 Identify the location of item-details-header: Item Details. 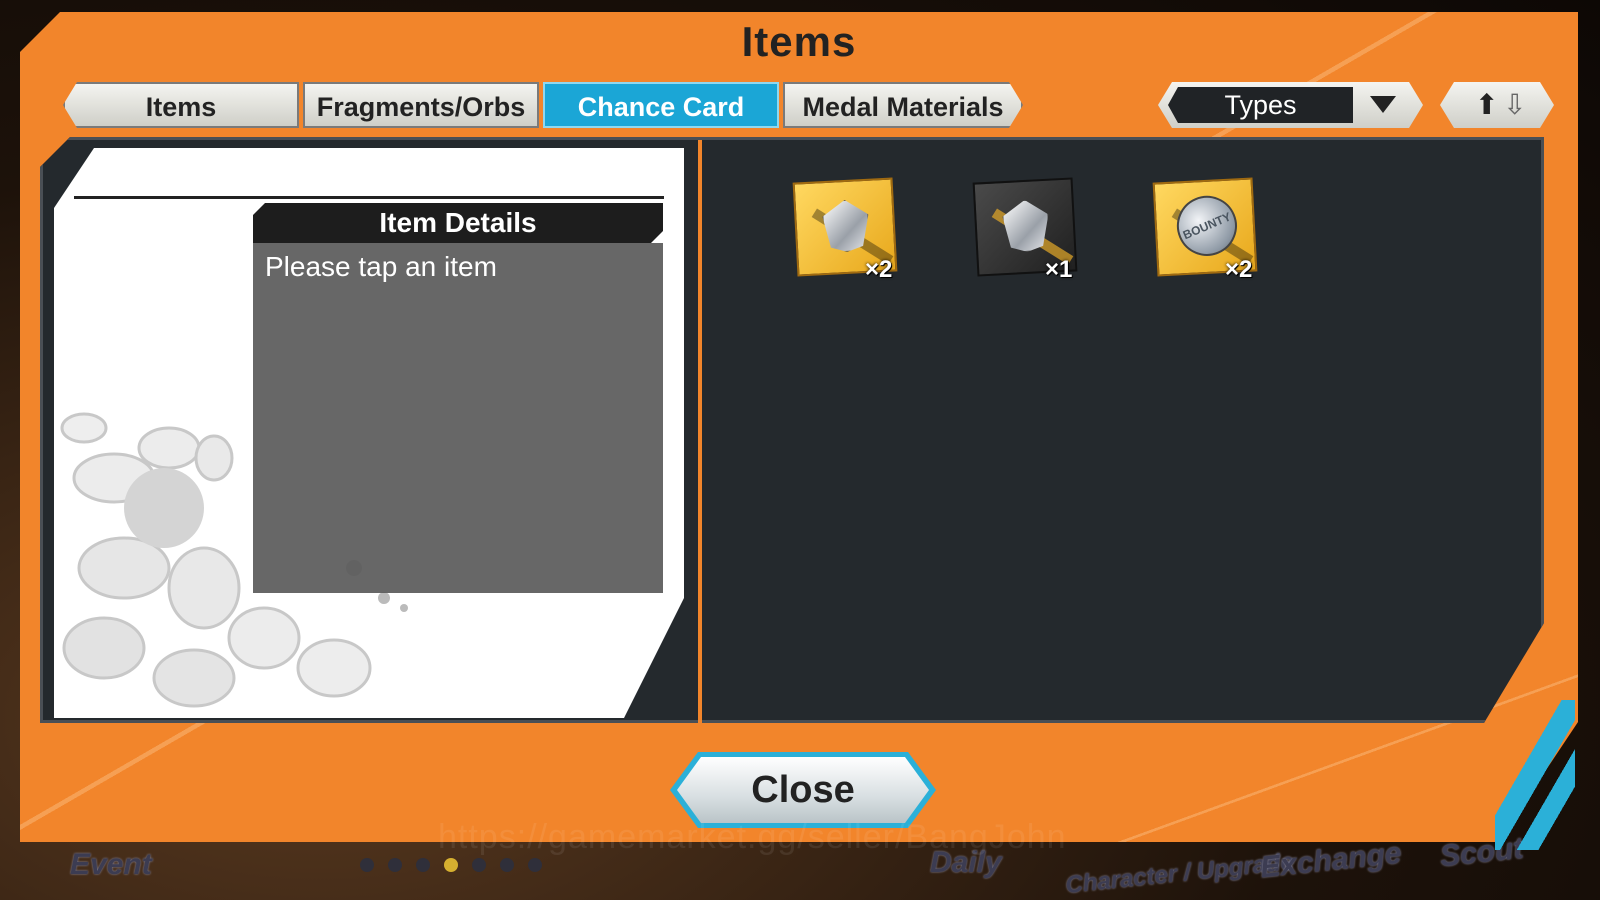
(458, 223).